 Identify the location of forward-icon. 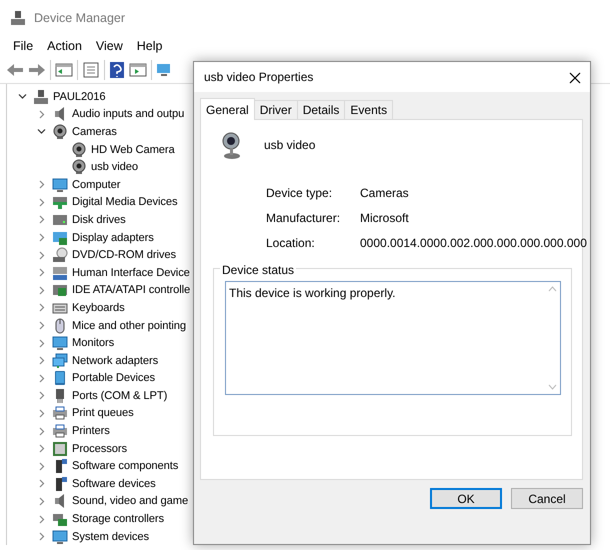
(37, 70).